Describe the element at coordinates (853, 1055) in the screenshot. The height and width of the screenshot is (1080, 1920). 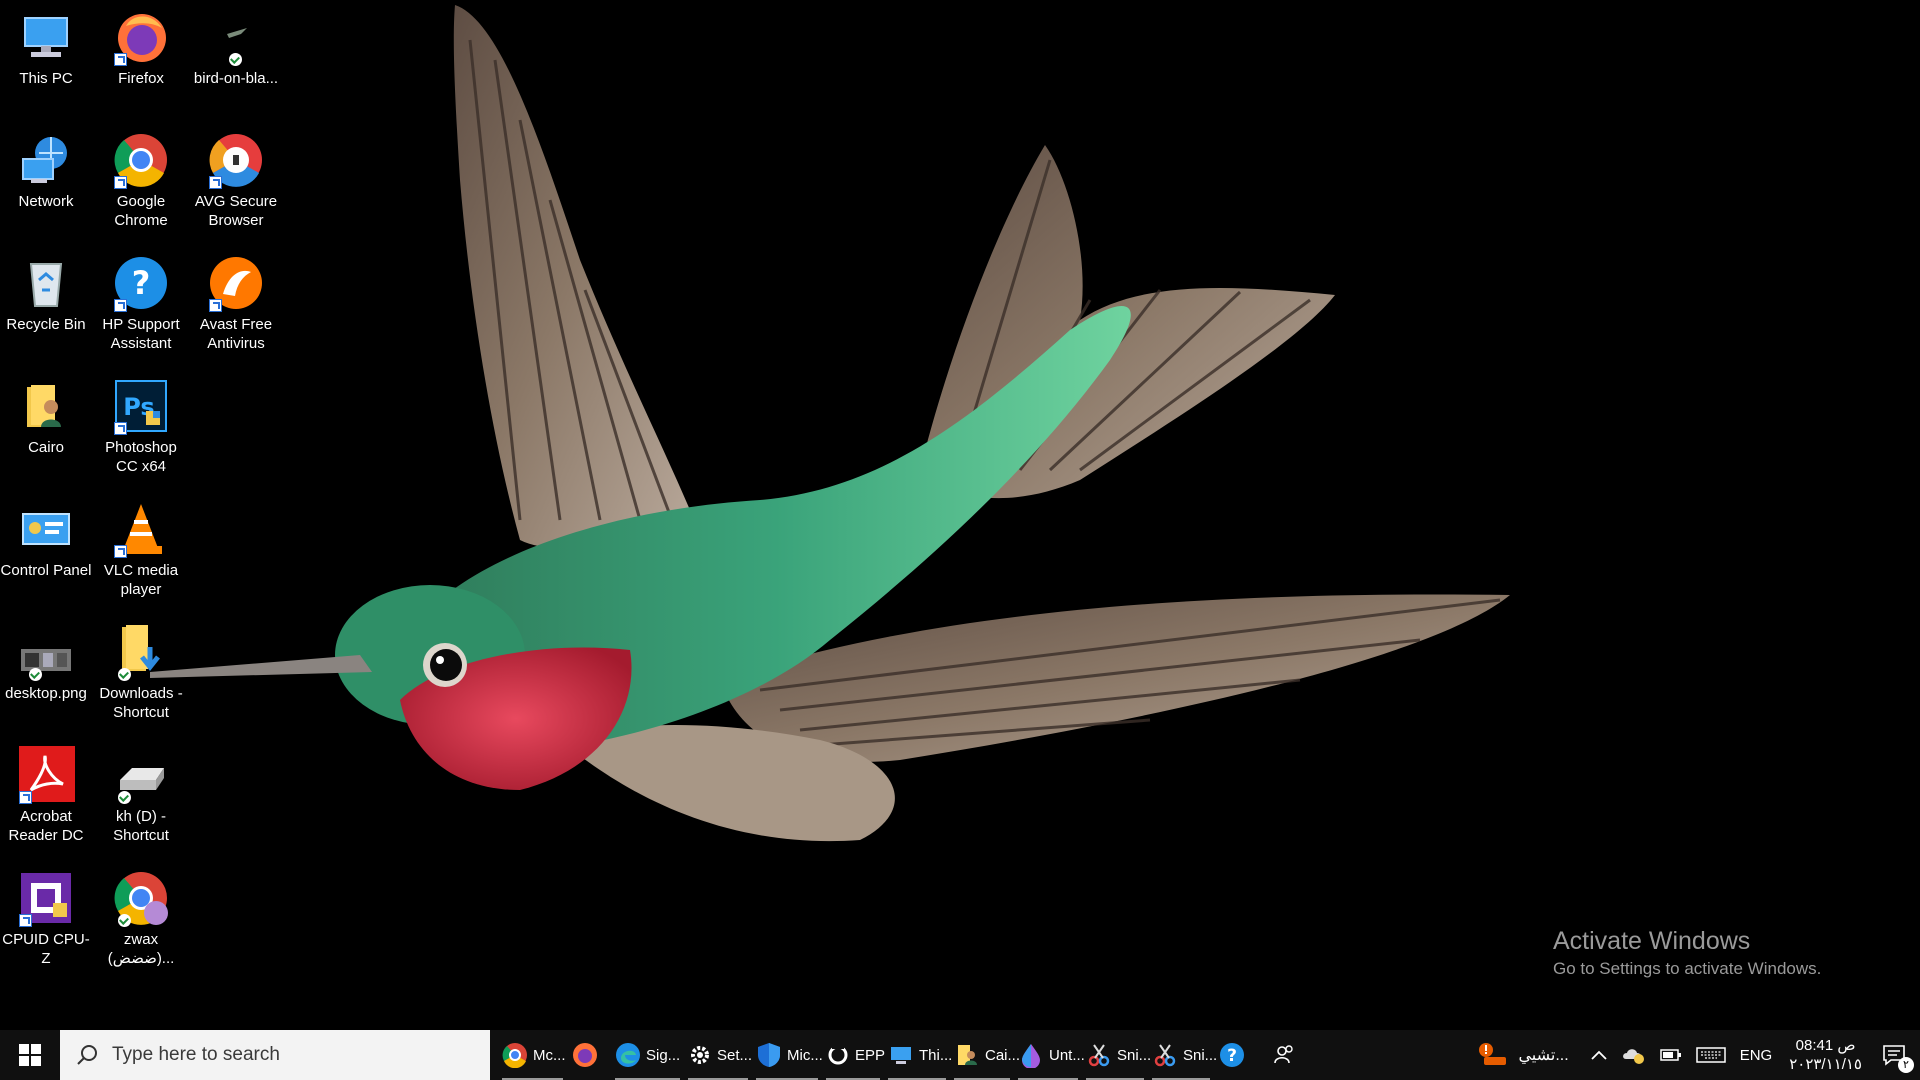
I see `taskbar-app-epp: EPP` at that location.